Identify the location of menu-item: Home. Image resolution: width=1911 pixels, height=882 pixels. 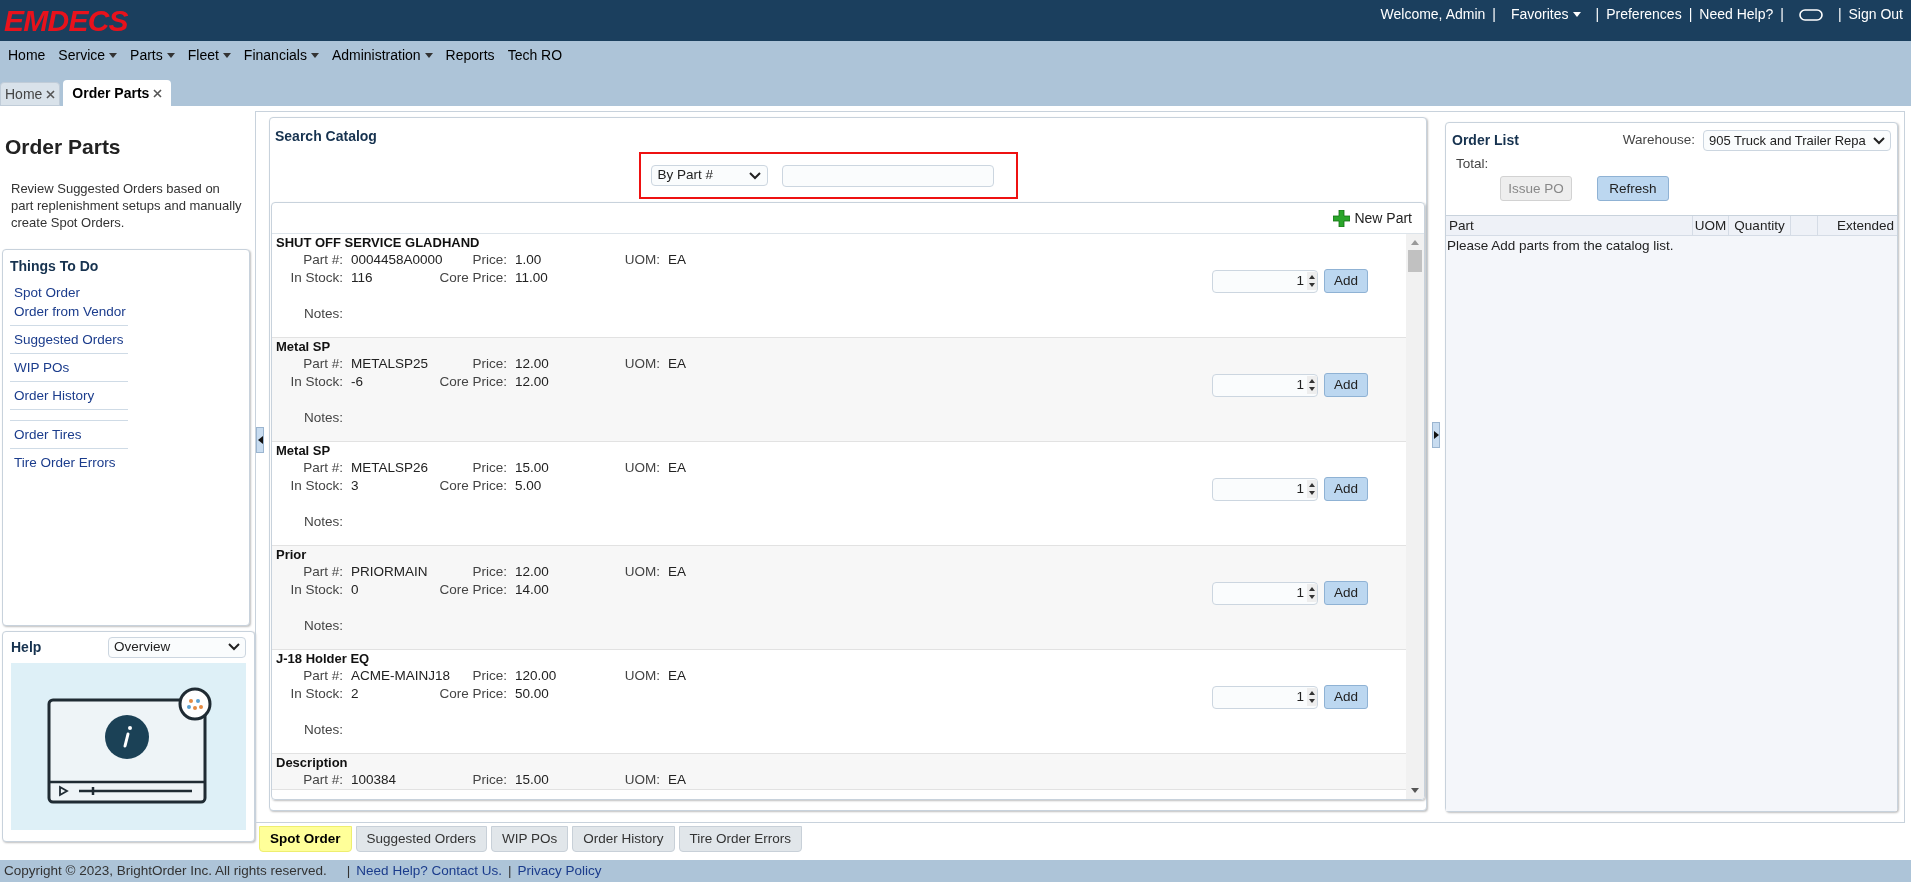
(27, 55).